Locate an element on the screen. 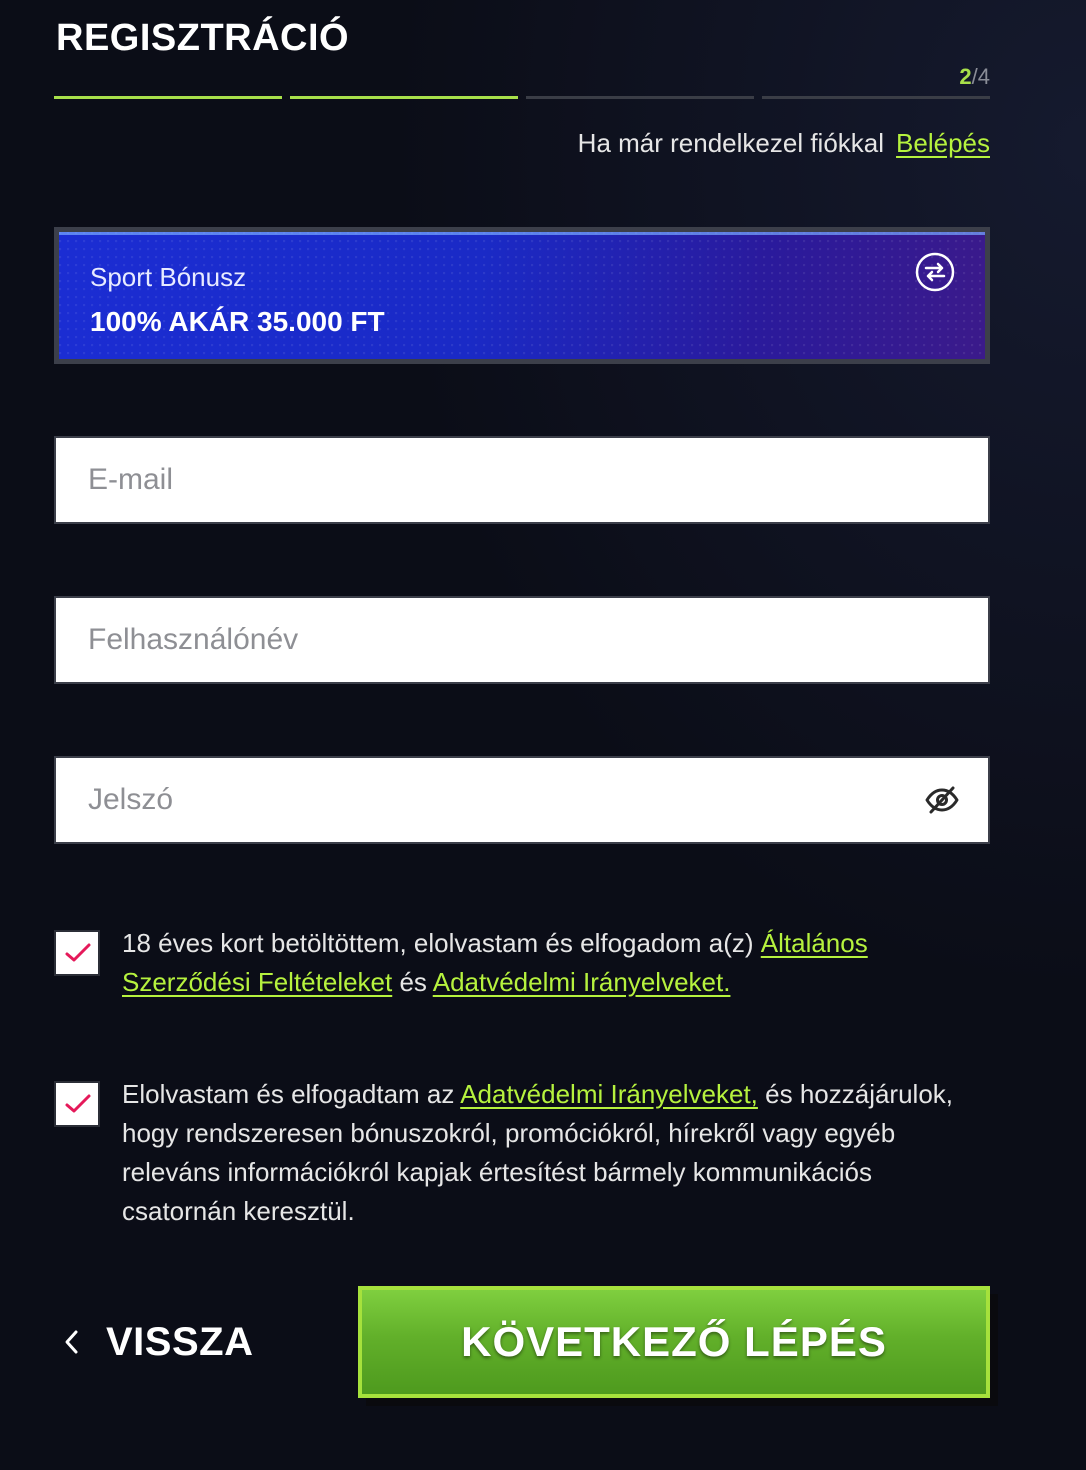 Image resolution: width=1086 pixels, height=1470 pixels. login-prompt-row: Ha már rendelkezel fiókkal Belépés is located at coordinates (784, 143).